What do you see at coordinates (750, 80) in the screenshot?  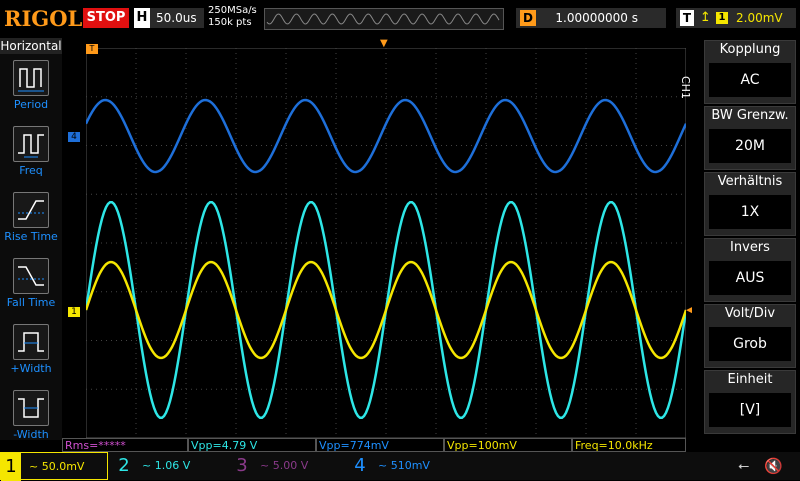 I see `coupling-value: AC` at bounding box center [750, 80].